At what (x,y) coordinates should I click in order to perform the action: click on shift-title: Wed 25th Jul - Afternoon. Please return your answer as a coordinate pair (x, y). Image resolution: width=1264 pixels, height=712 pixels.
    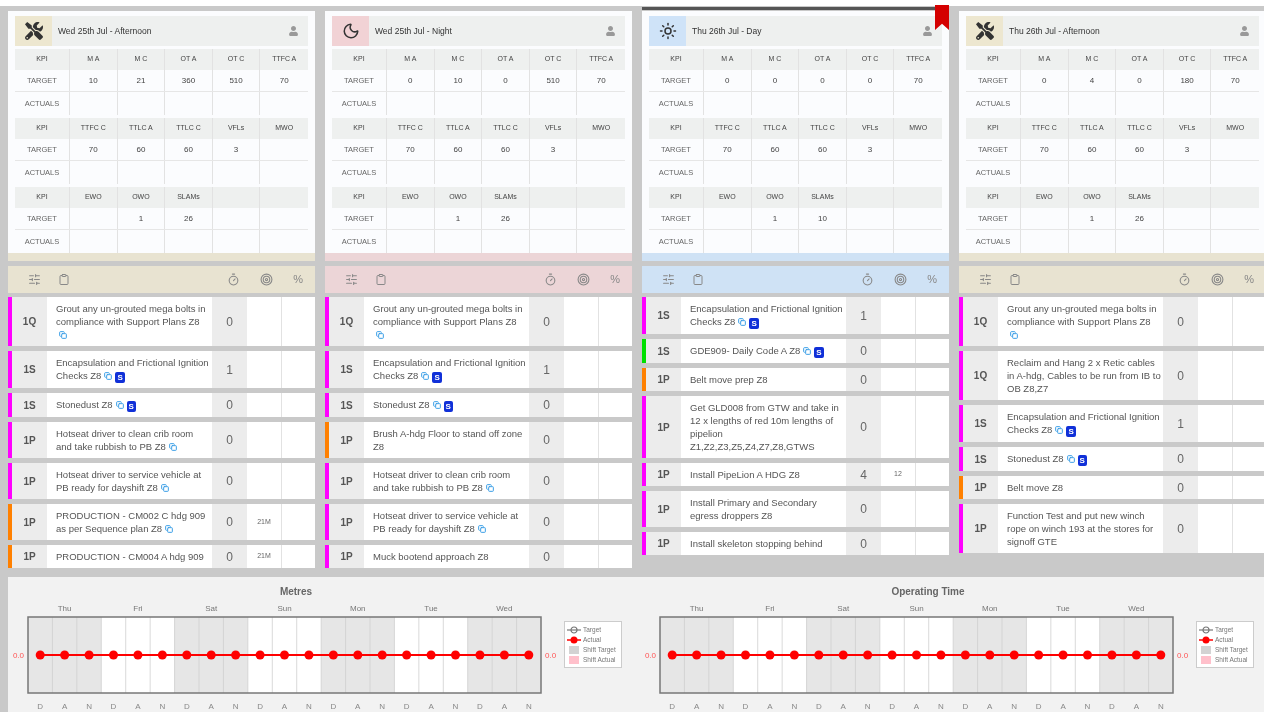
    Looking at the image, I should click on (105, 31).